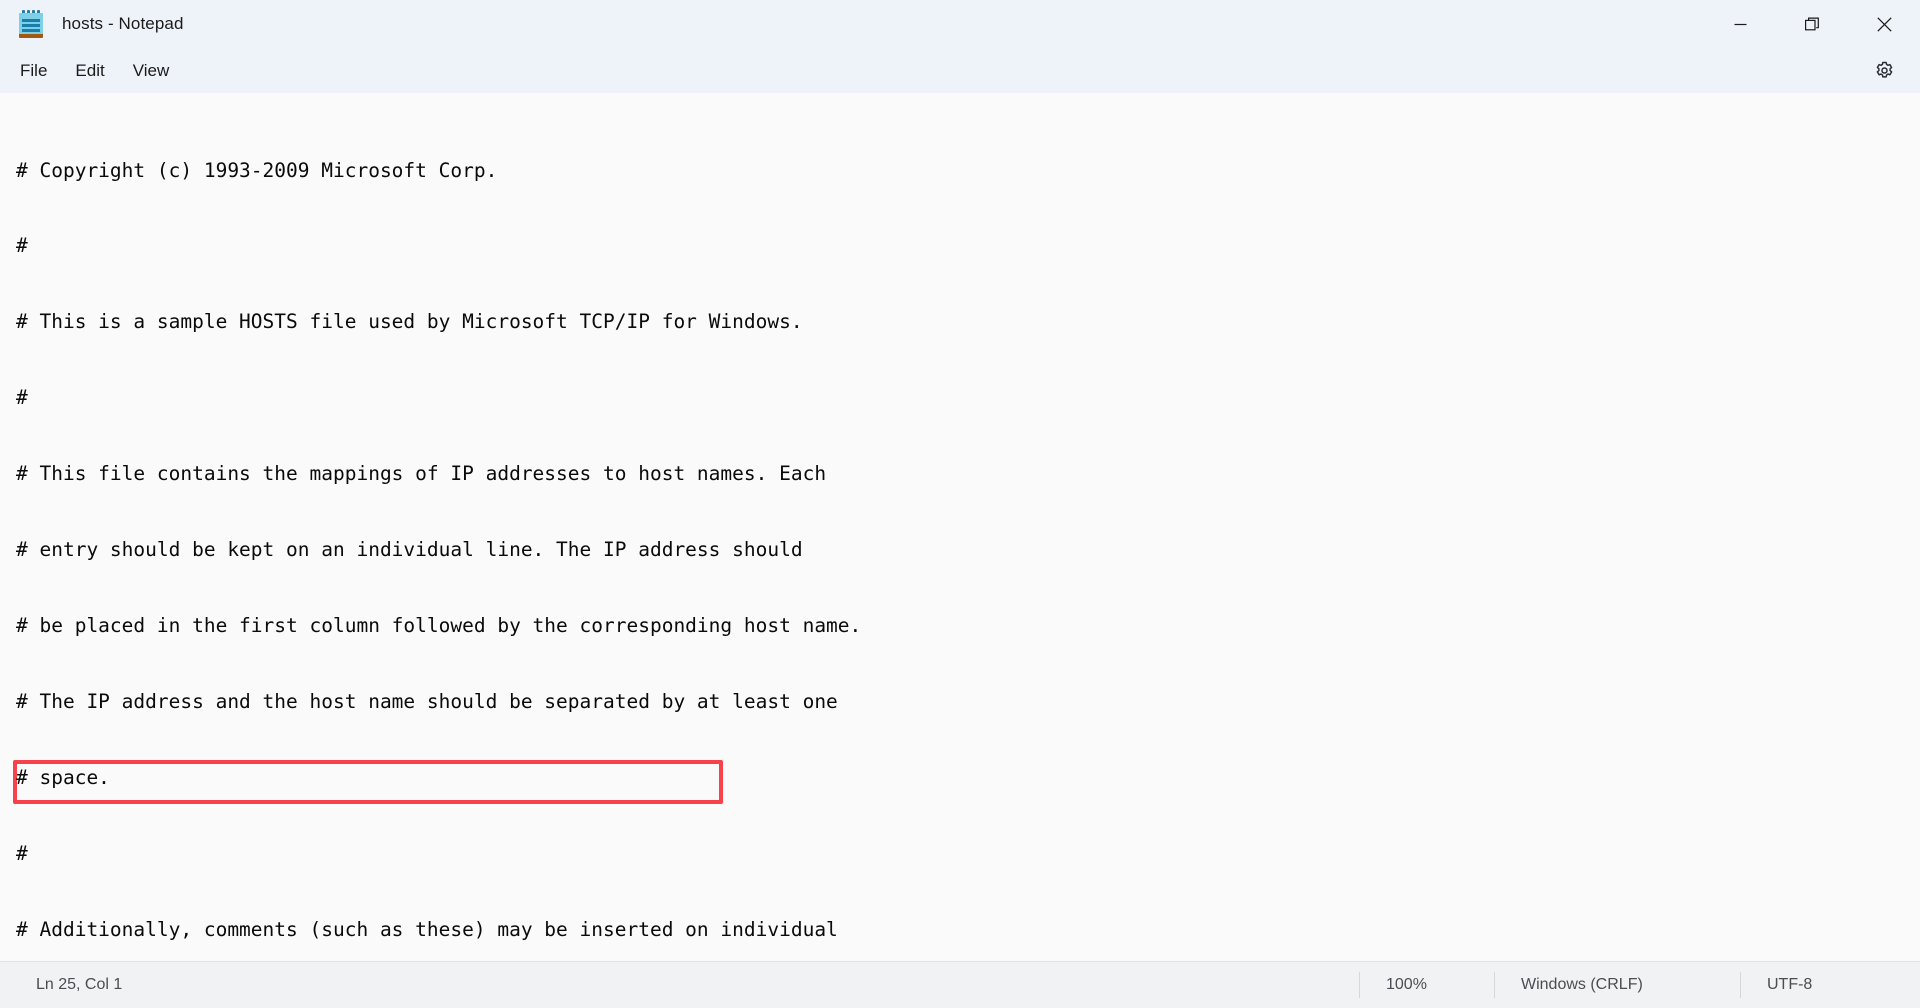  What do you see at coordinates (63, 777) in the screenshot?
I see `text-line: # space.` at bounding box center [63, 777].